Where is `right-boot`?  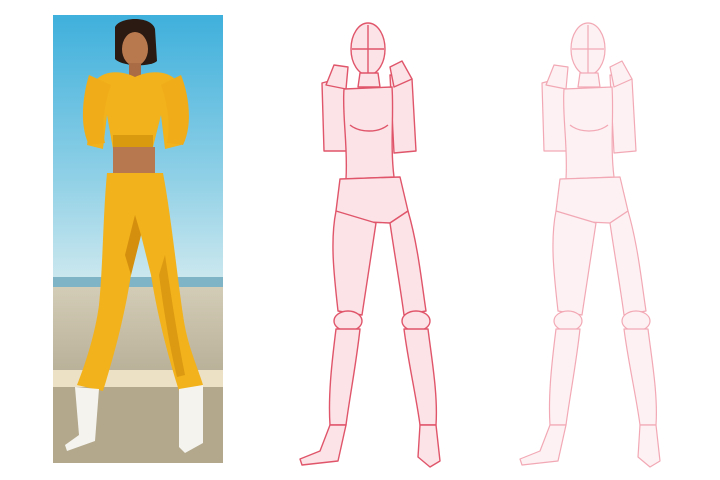 right-boot is located at coordinates (191, 419).